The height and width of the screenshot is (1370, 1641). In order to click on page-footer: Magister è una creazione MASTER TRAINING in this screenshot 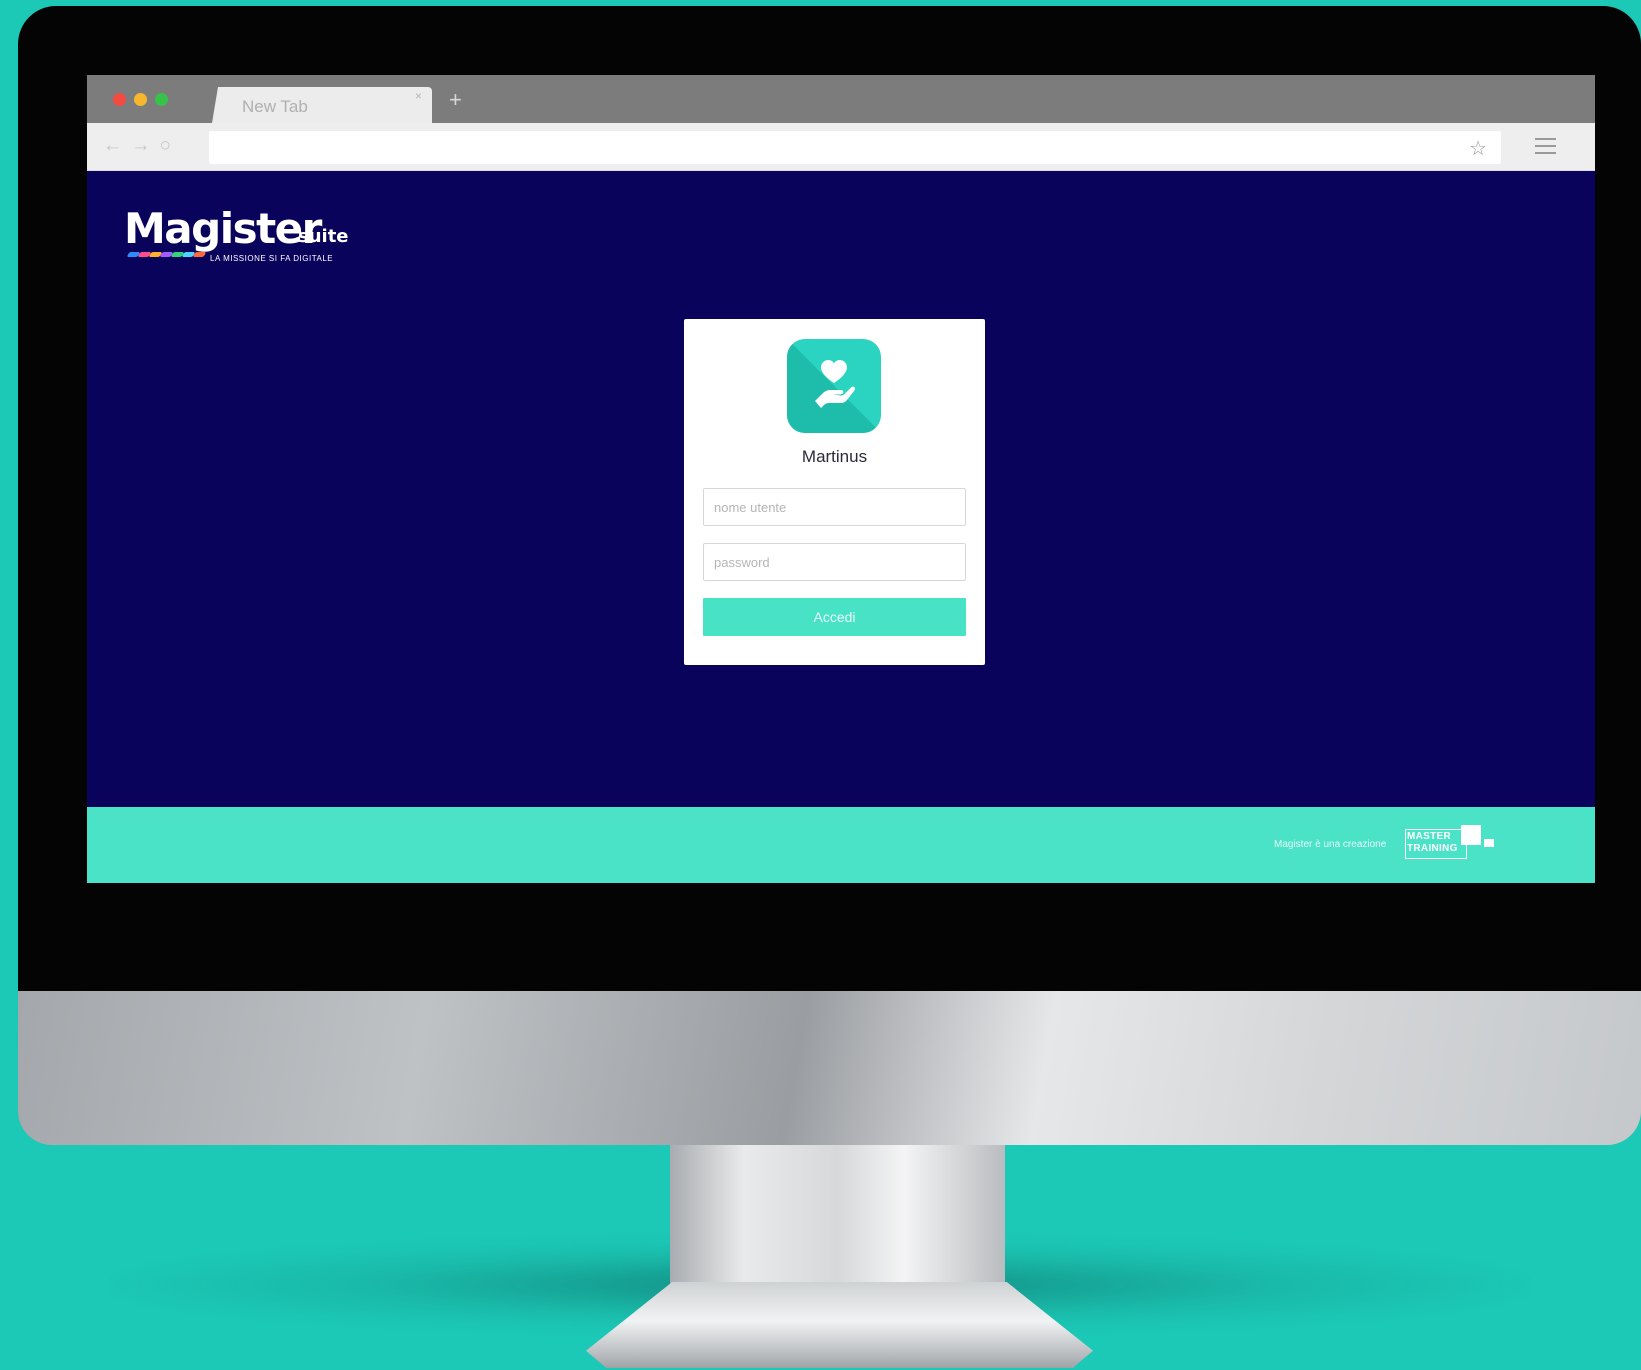, I will do `click(841, 845)`.